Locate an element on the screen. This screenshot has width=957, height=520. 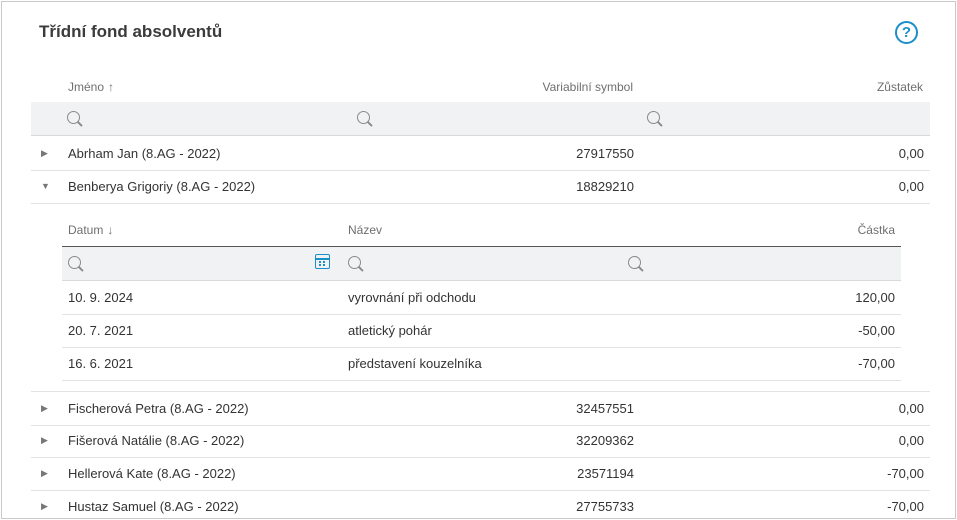
student-name: Benberya Grigoriy (8.AG - 2022) is located at coordinates (162, 186).